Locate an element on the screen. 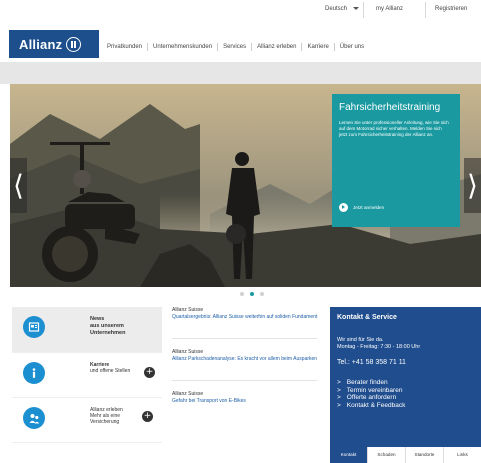  info-icon is located at coordinates (34, 373).